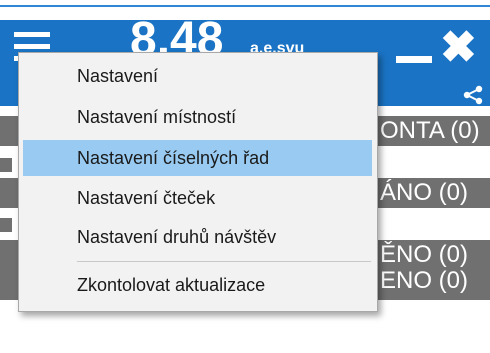 The height and width of the screenshot is (353, 490). I want to click on status-text: ONTA (0), so click(430, 130).